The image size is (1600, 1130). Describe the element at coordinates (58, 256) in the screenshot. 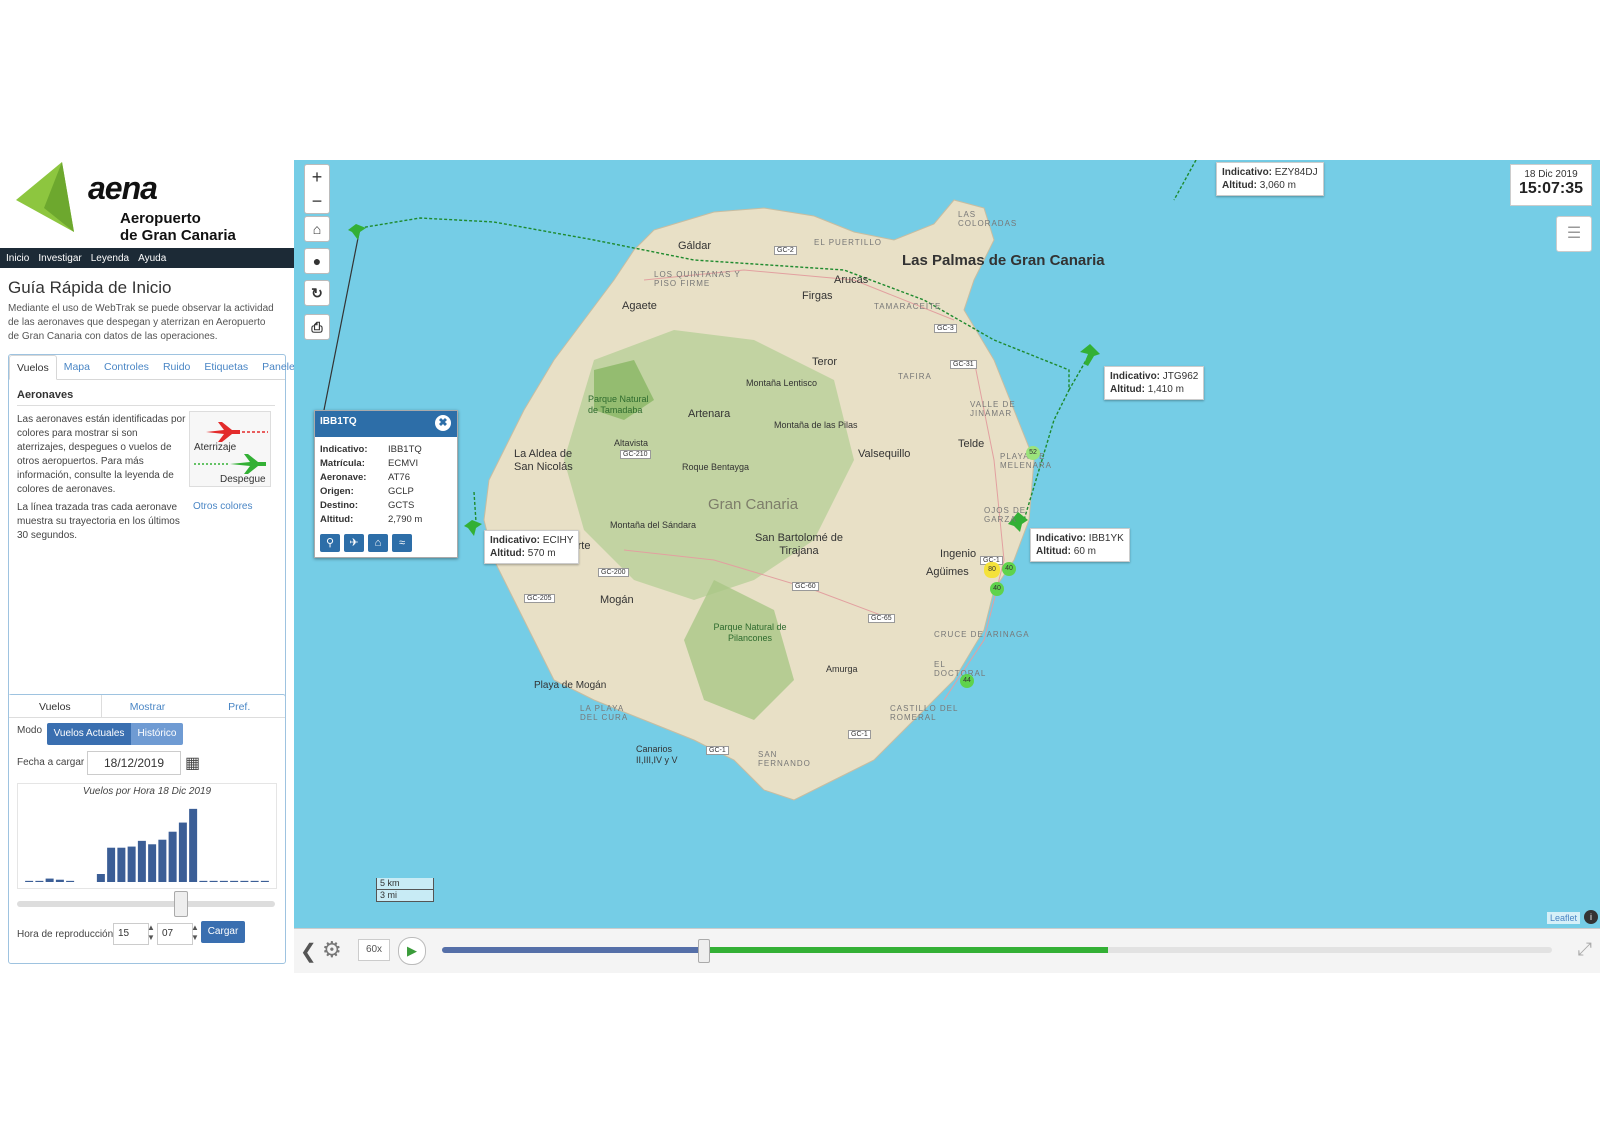

I see `nav-investigar: Investigar` at that location.